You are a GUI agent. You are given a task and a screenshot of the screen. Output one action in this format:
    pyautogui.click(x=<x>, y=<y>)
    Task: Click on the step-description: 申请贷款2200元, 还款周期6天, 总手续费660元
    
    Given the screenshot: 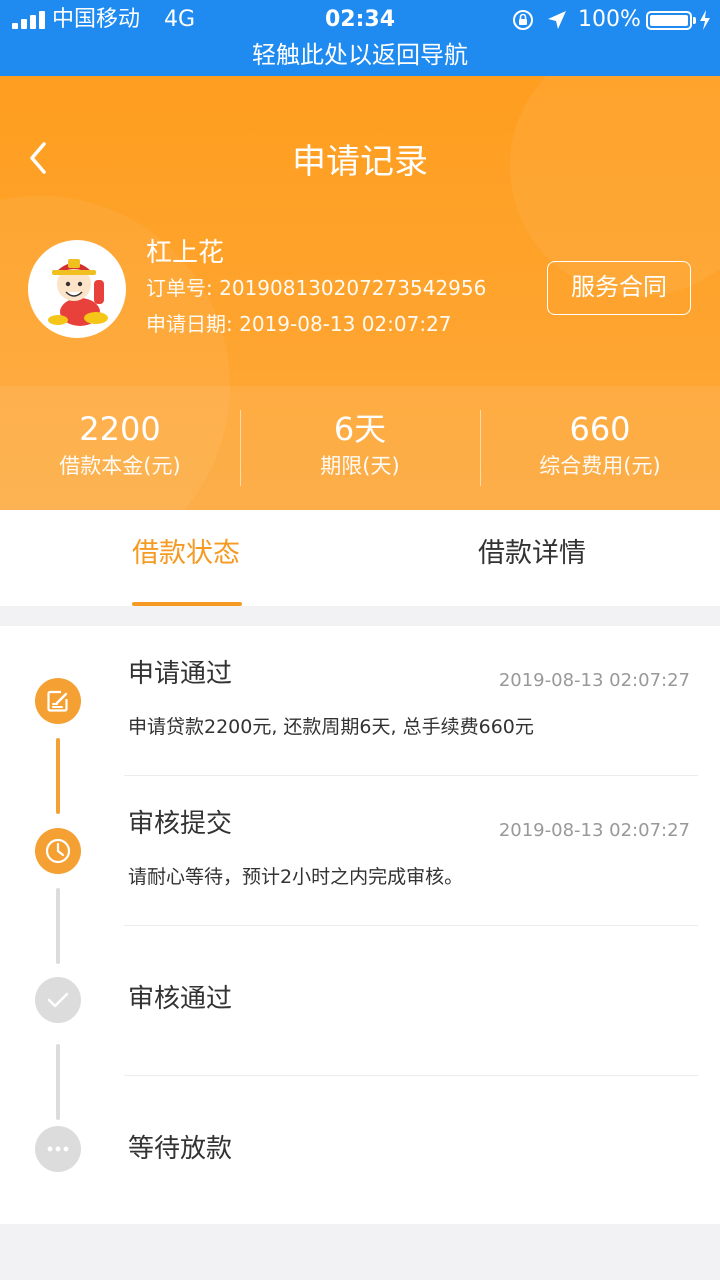 What is the action you would take?
    pyautogui.click(x=331, y=727)
    